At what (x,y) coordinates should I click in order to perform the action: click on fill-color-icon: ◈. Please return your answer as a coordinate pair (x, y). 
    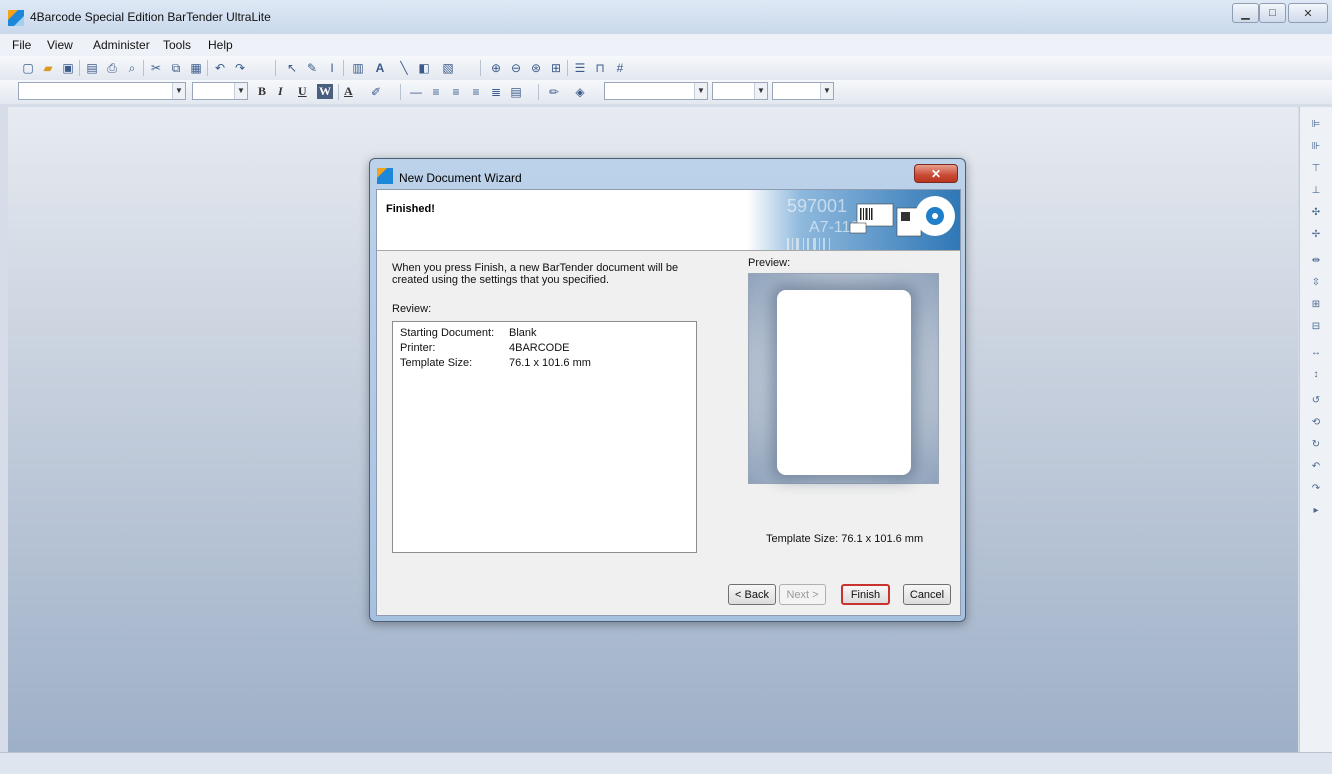
    Looking at the image, I should click on (580, 92).